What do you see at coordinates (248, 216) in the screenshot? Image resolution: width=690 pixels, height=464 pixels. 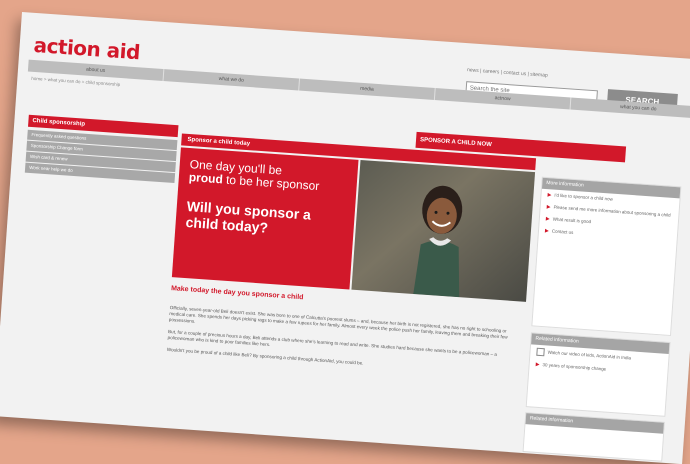 I see `hero-question: Will you sponsor a child today?` at bounding box center [248, 216].